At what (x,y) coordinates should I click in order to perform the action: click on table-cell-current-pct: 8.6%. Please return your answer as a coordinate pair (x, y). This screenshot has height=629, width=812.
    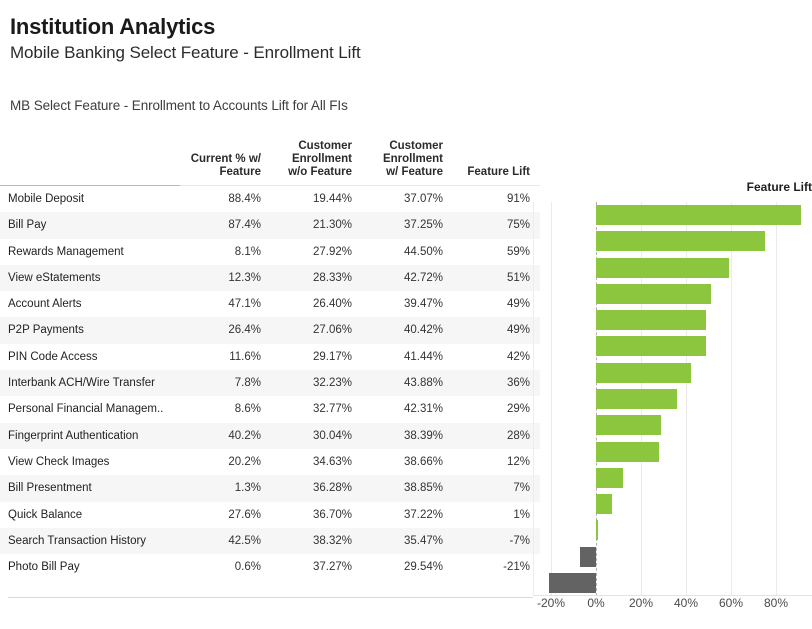
    Looking at the image, I should click on (225, 409).